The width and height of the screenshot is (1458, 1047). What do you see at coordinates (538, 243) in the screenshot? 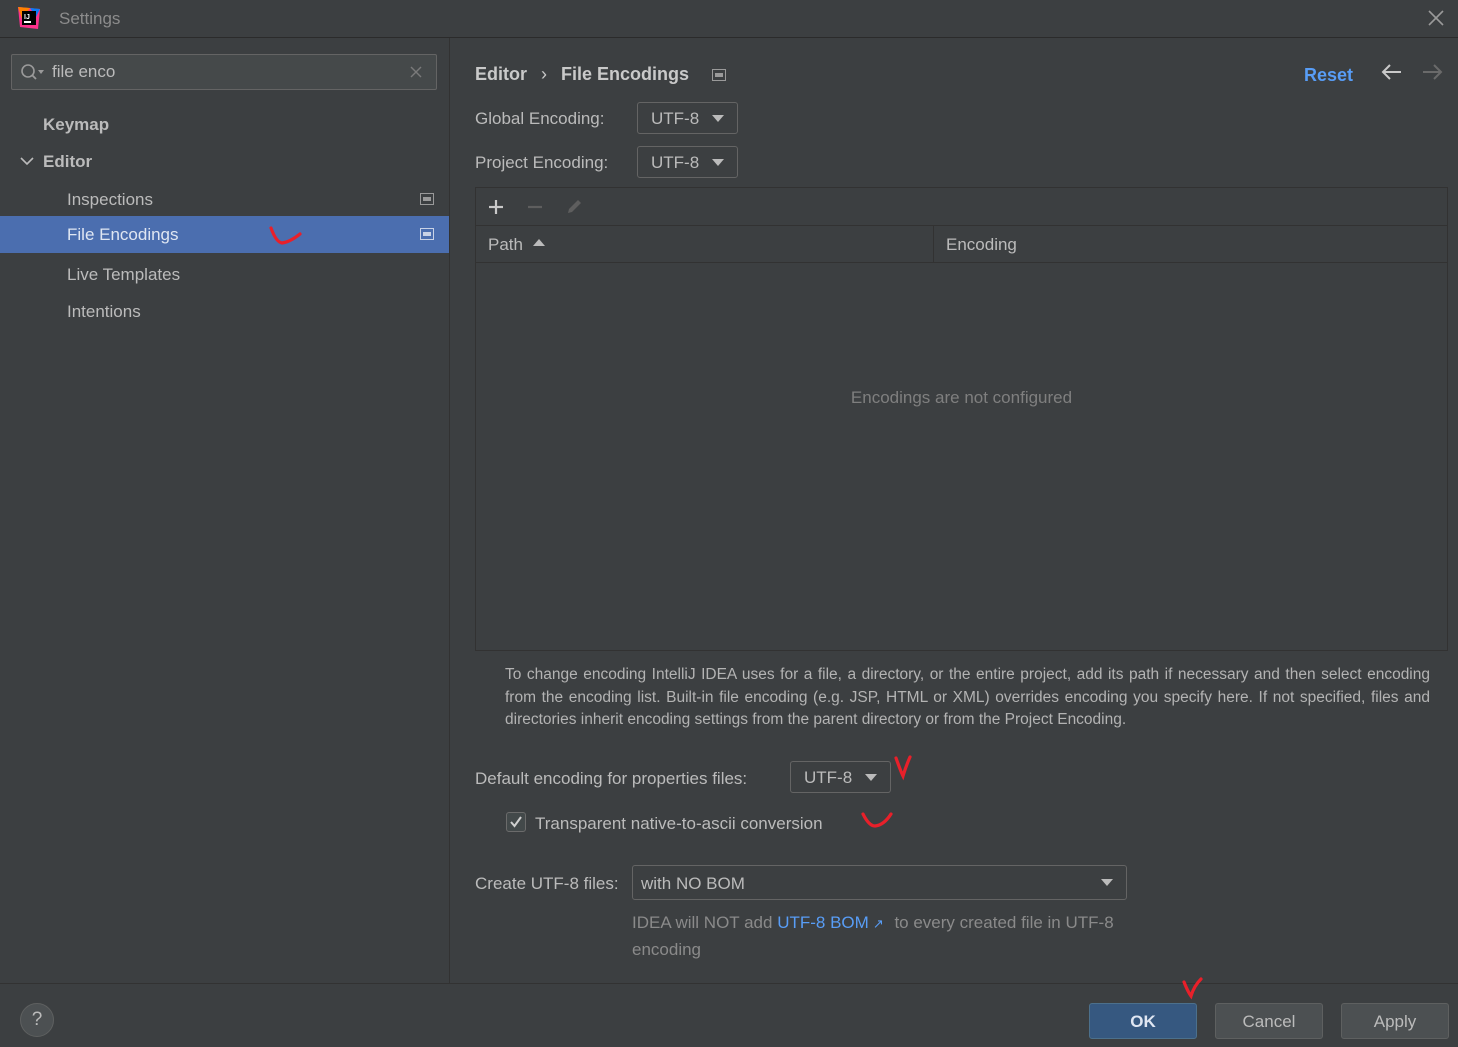
I see `sort-ascending-icon` at bounding box center [538, 243].